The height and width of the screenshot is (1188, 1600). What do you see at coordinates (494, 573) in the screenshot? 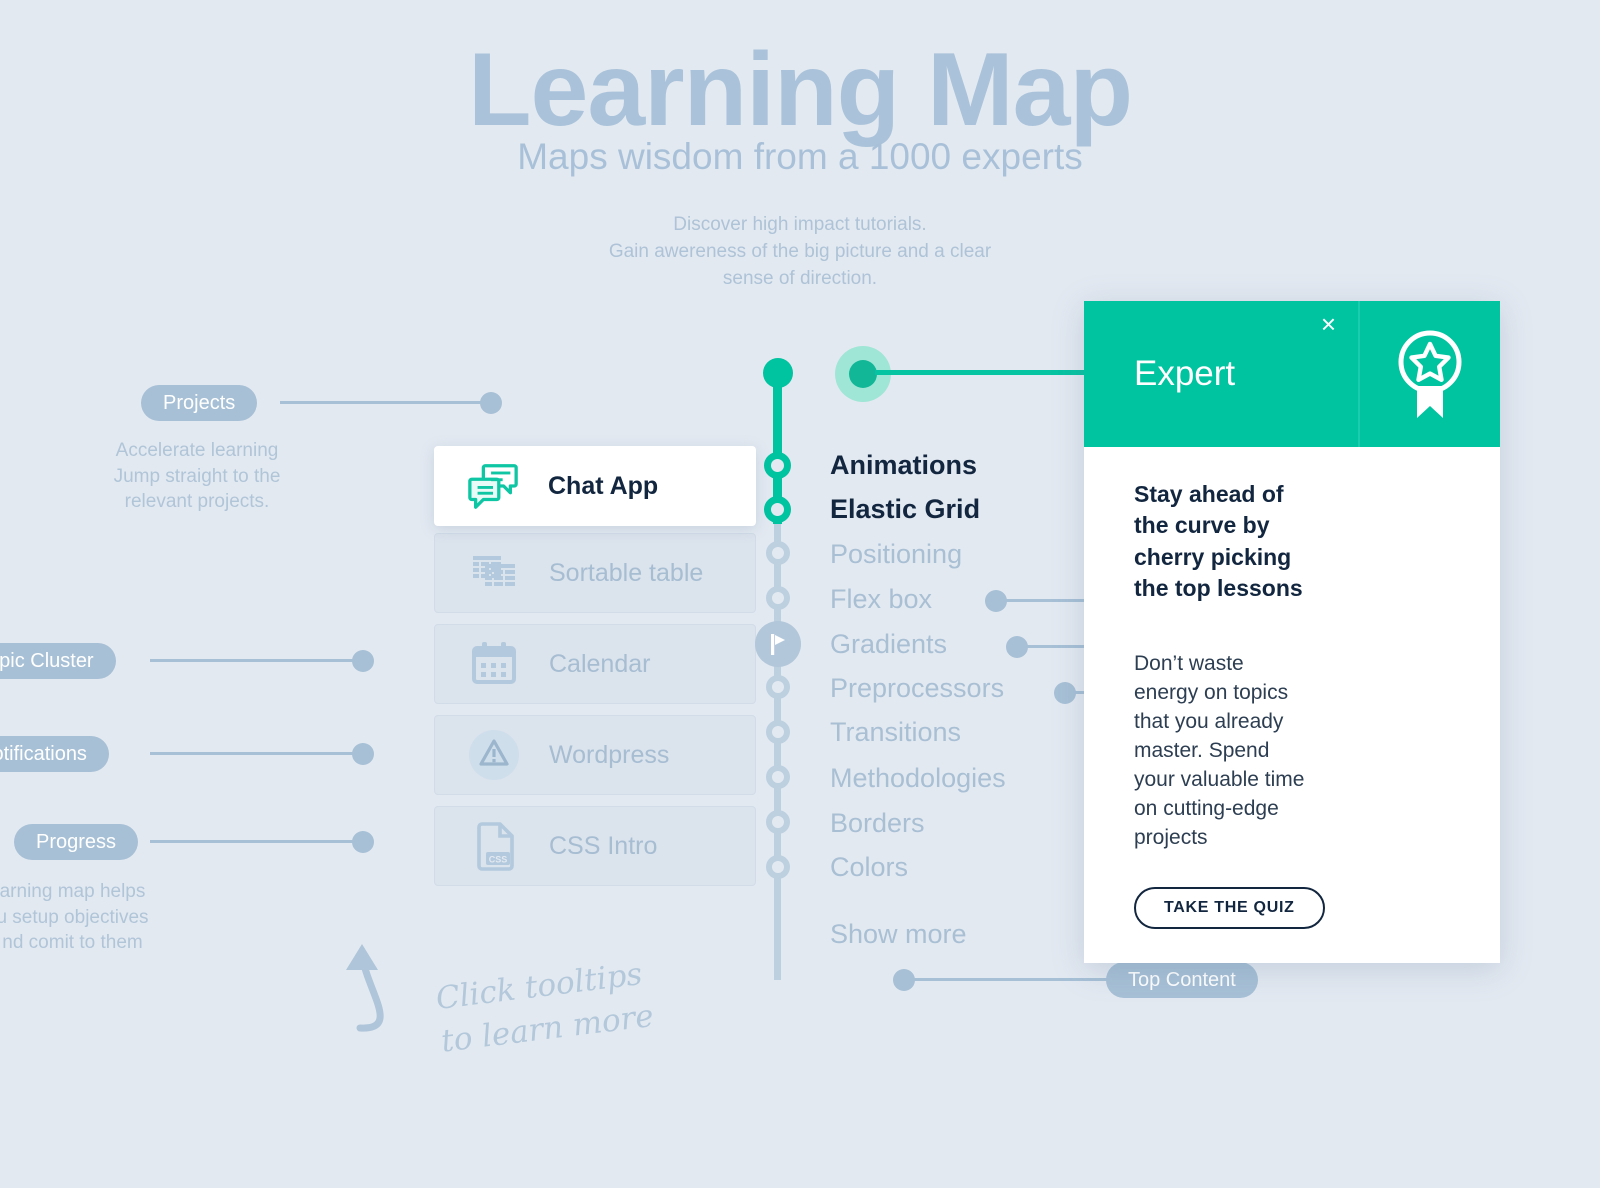
I see `table-icon` at bounding box center [494, 573].